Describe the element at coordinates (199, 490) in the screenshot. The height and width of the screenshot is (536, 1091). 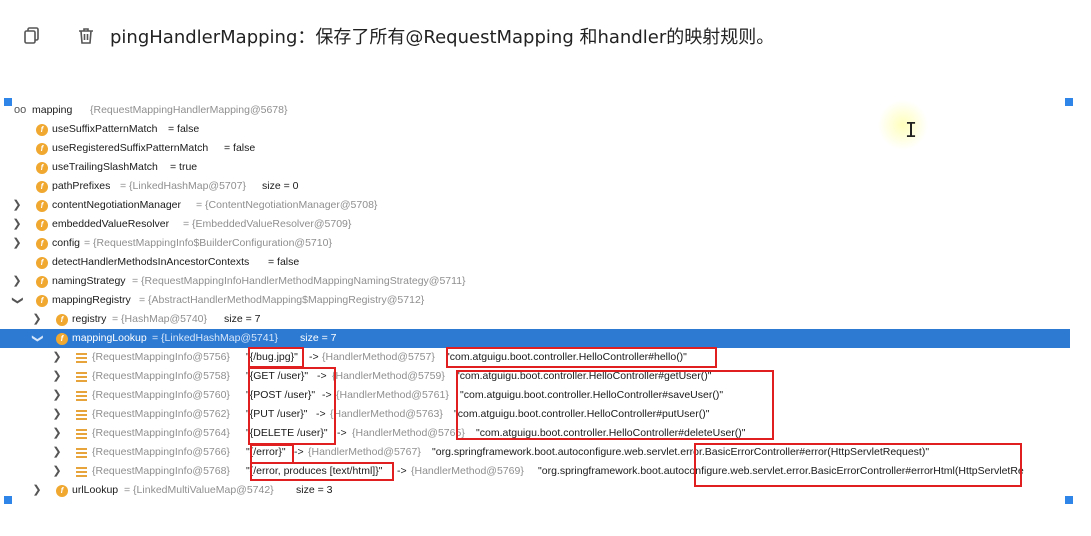
I see `var-value: = {LinkedMultiValueMap@5742}` at that location.